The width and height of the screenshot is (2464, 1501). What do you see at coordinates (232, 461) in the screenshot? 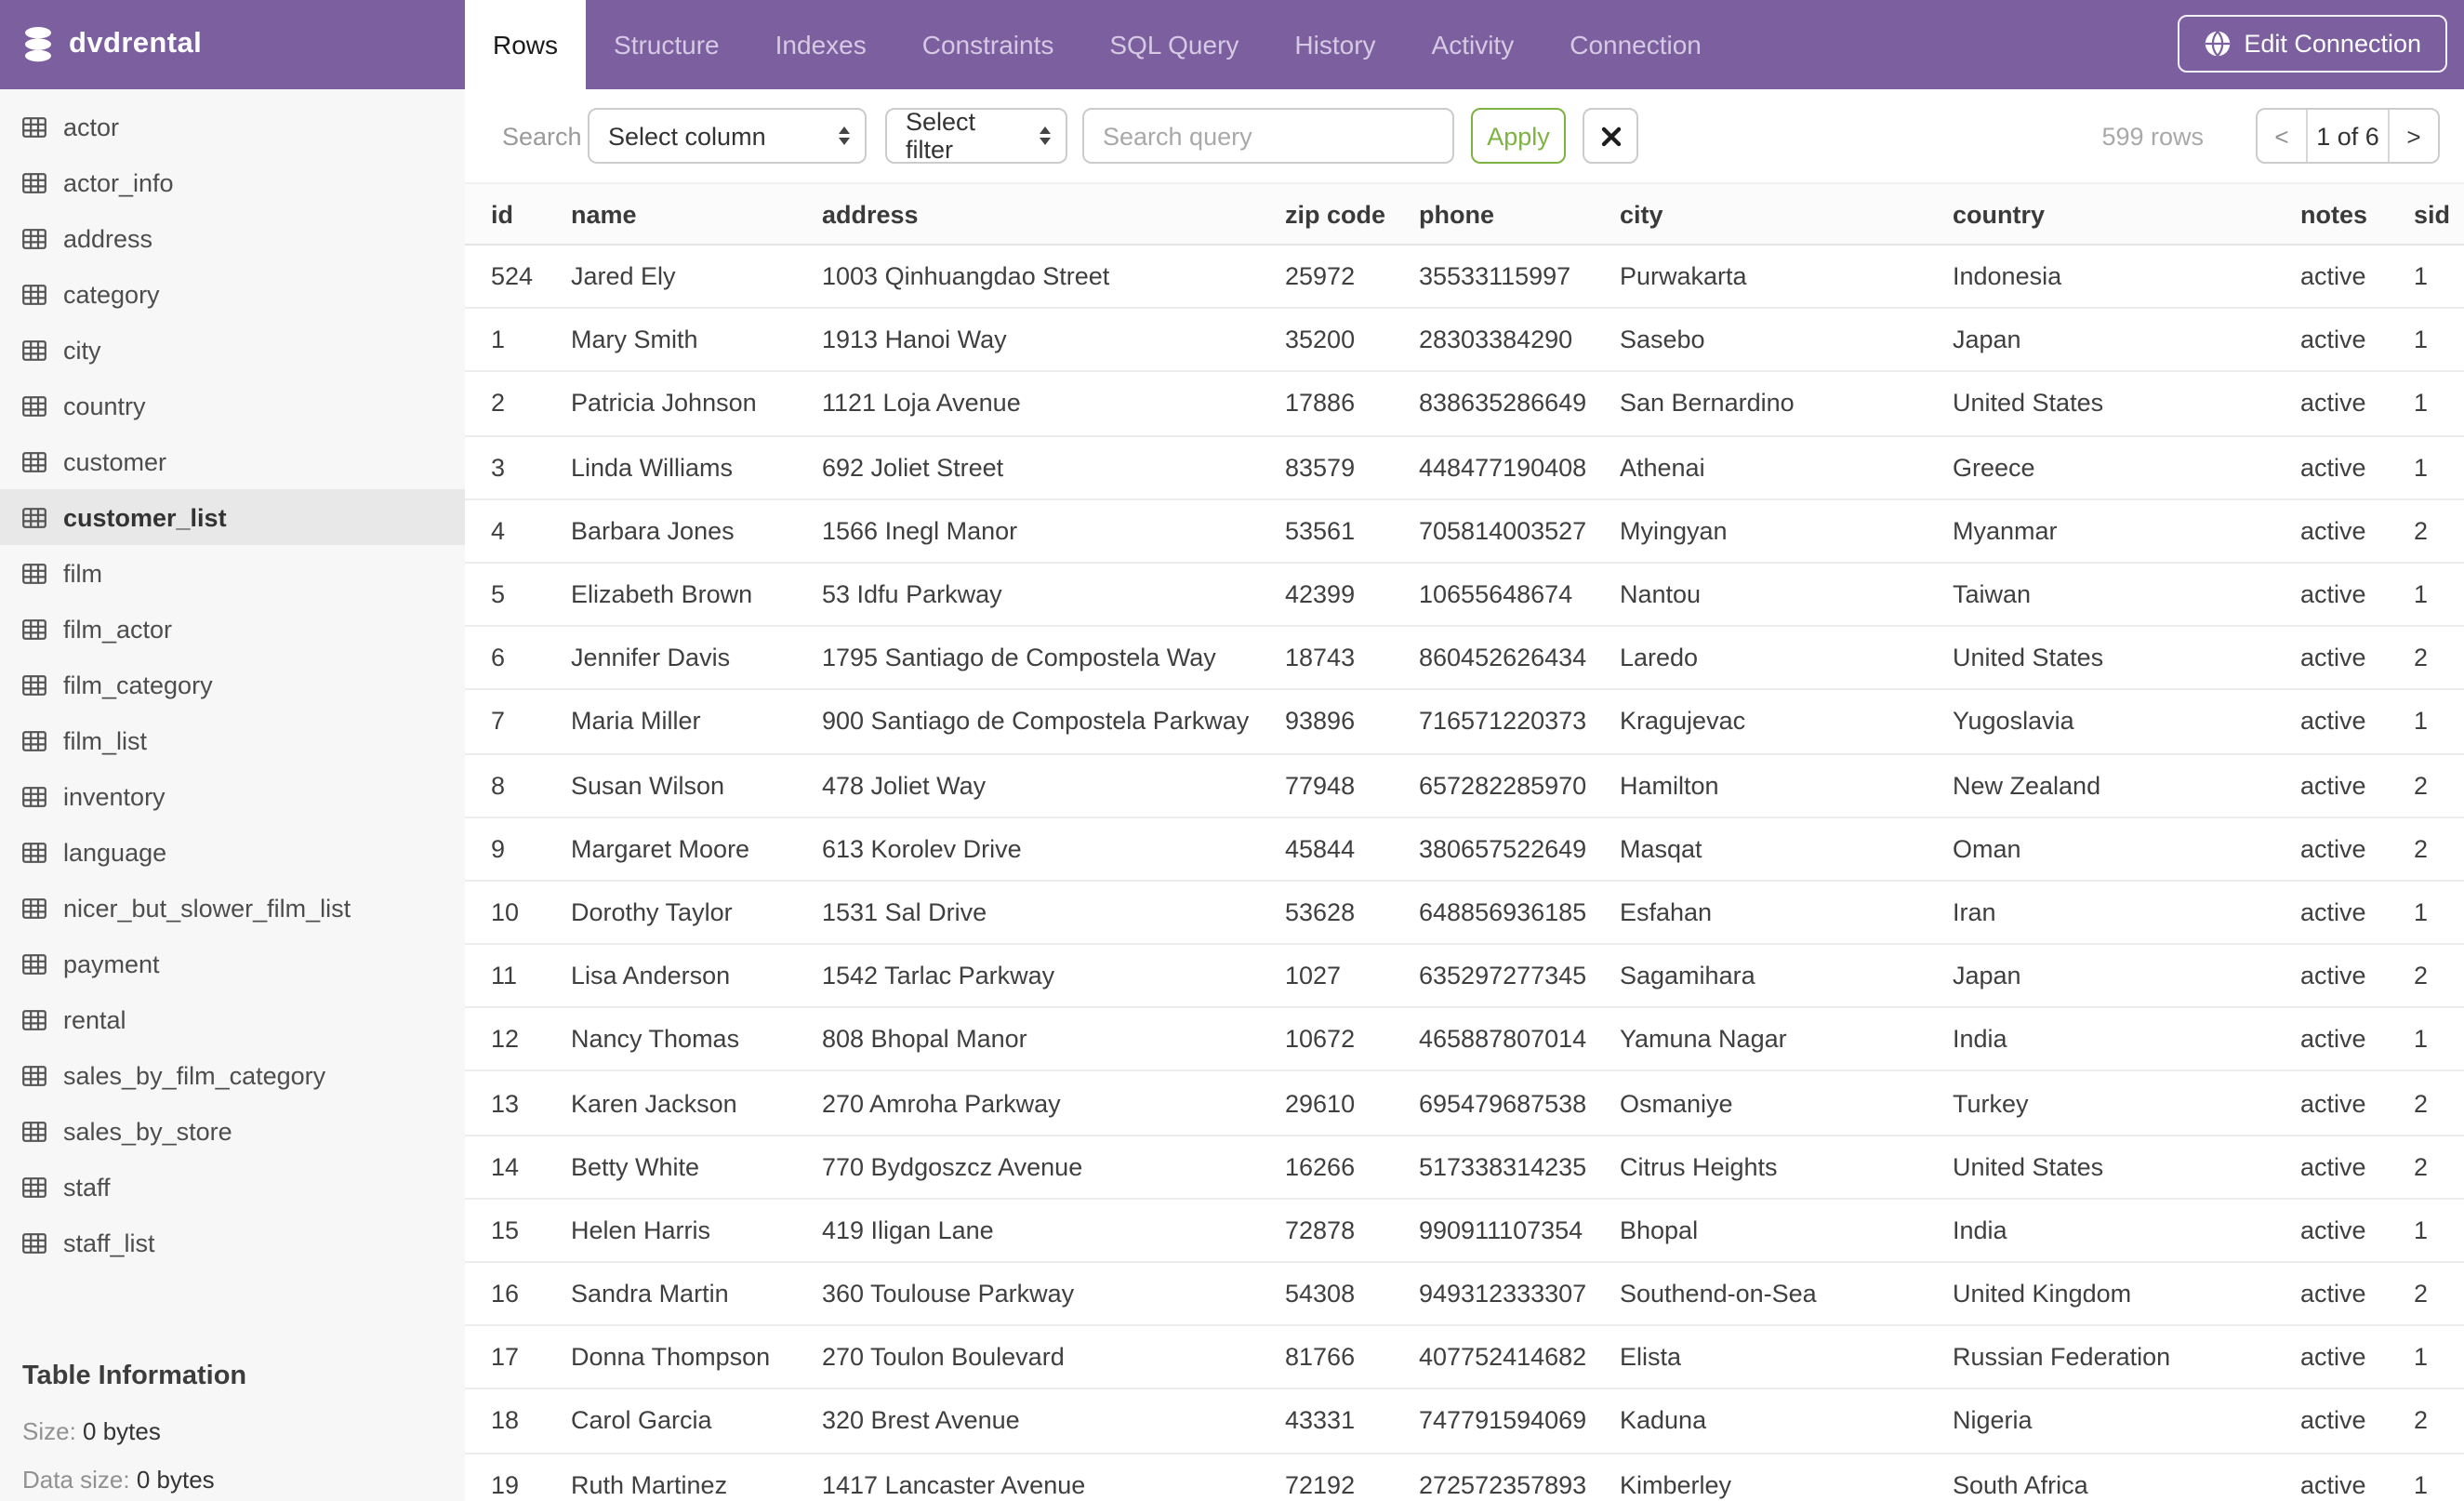
I see `sidebar-table-item: customer` at bounding box center [232, 461].